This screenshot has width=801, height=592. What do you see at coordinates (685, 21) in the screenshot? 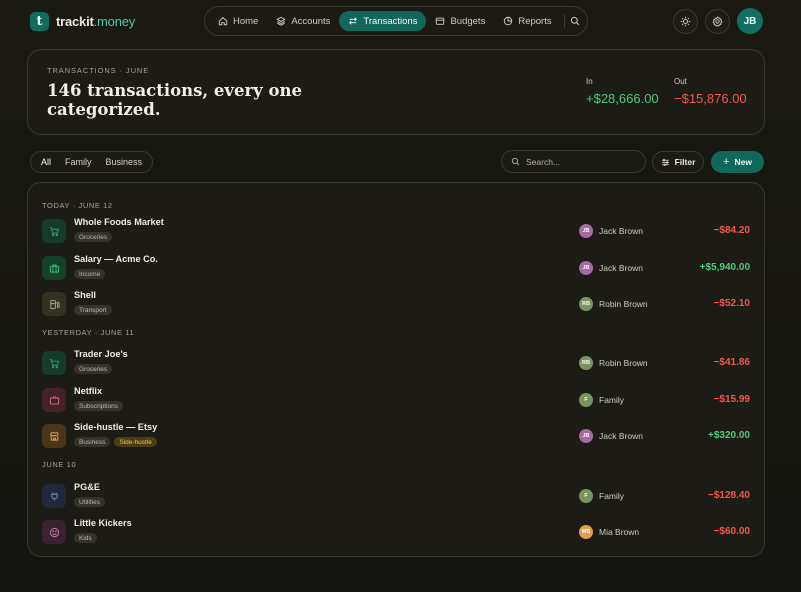
I see `theme-toggle-button` at bounding box center [685, 21].